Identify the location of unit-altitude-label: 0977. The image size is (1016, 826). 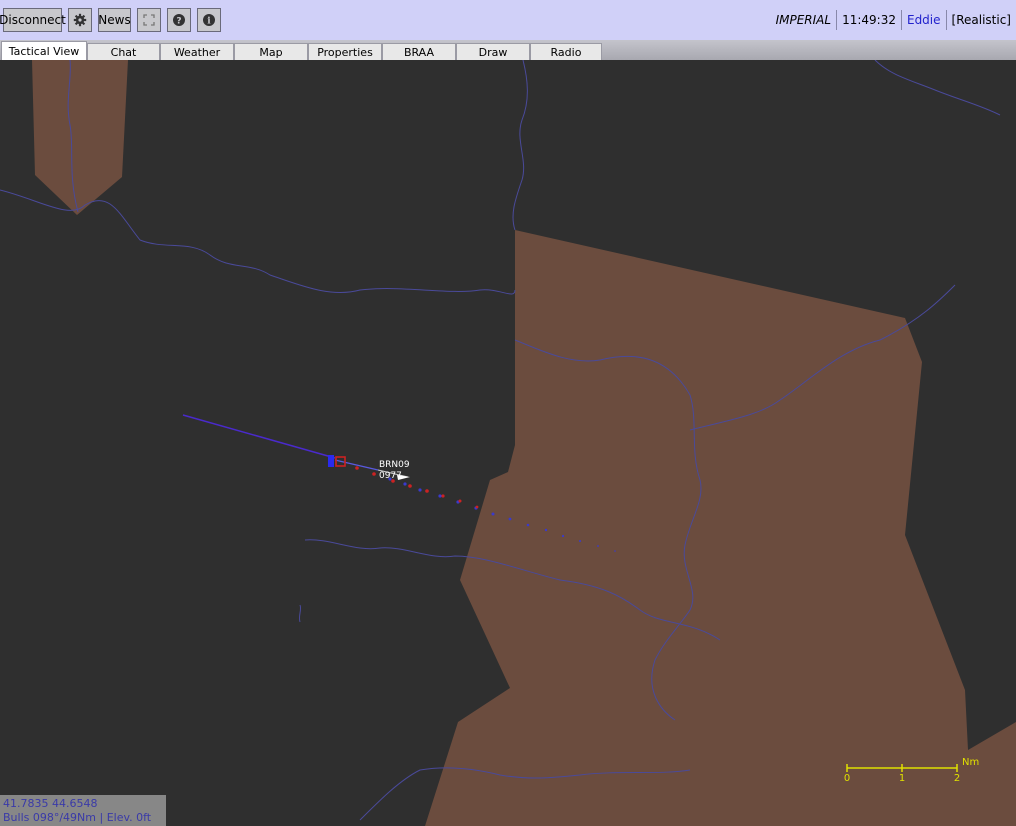
(390, 476).